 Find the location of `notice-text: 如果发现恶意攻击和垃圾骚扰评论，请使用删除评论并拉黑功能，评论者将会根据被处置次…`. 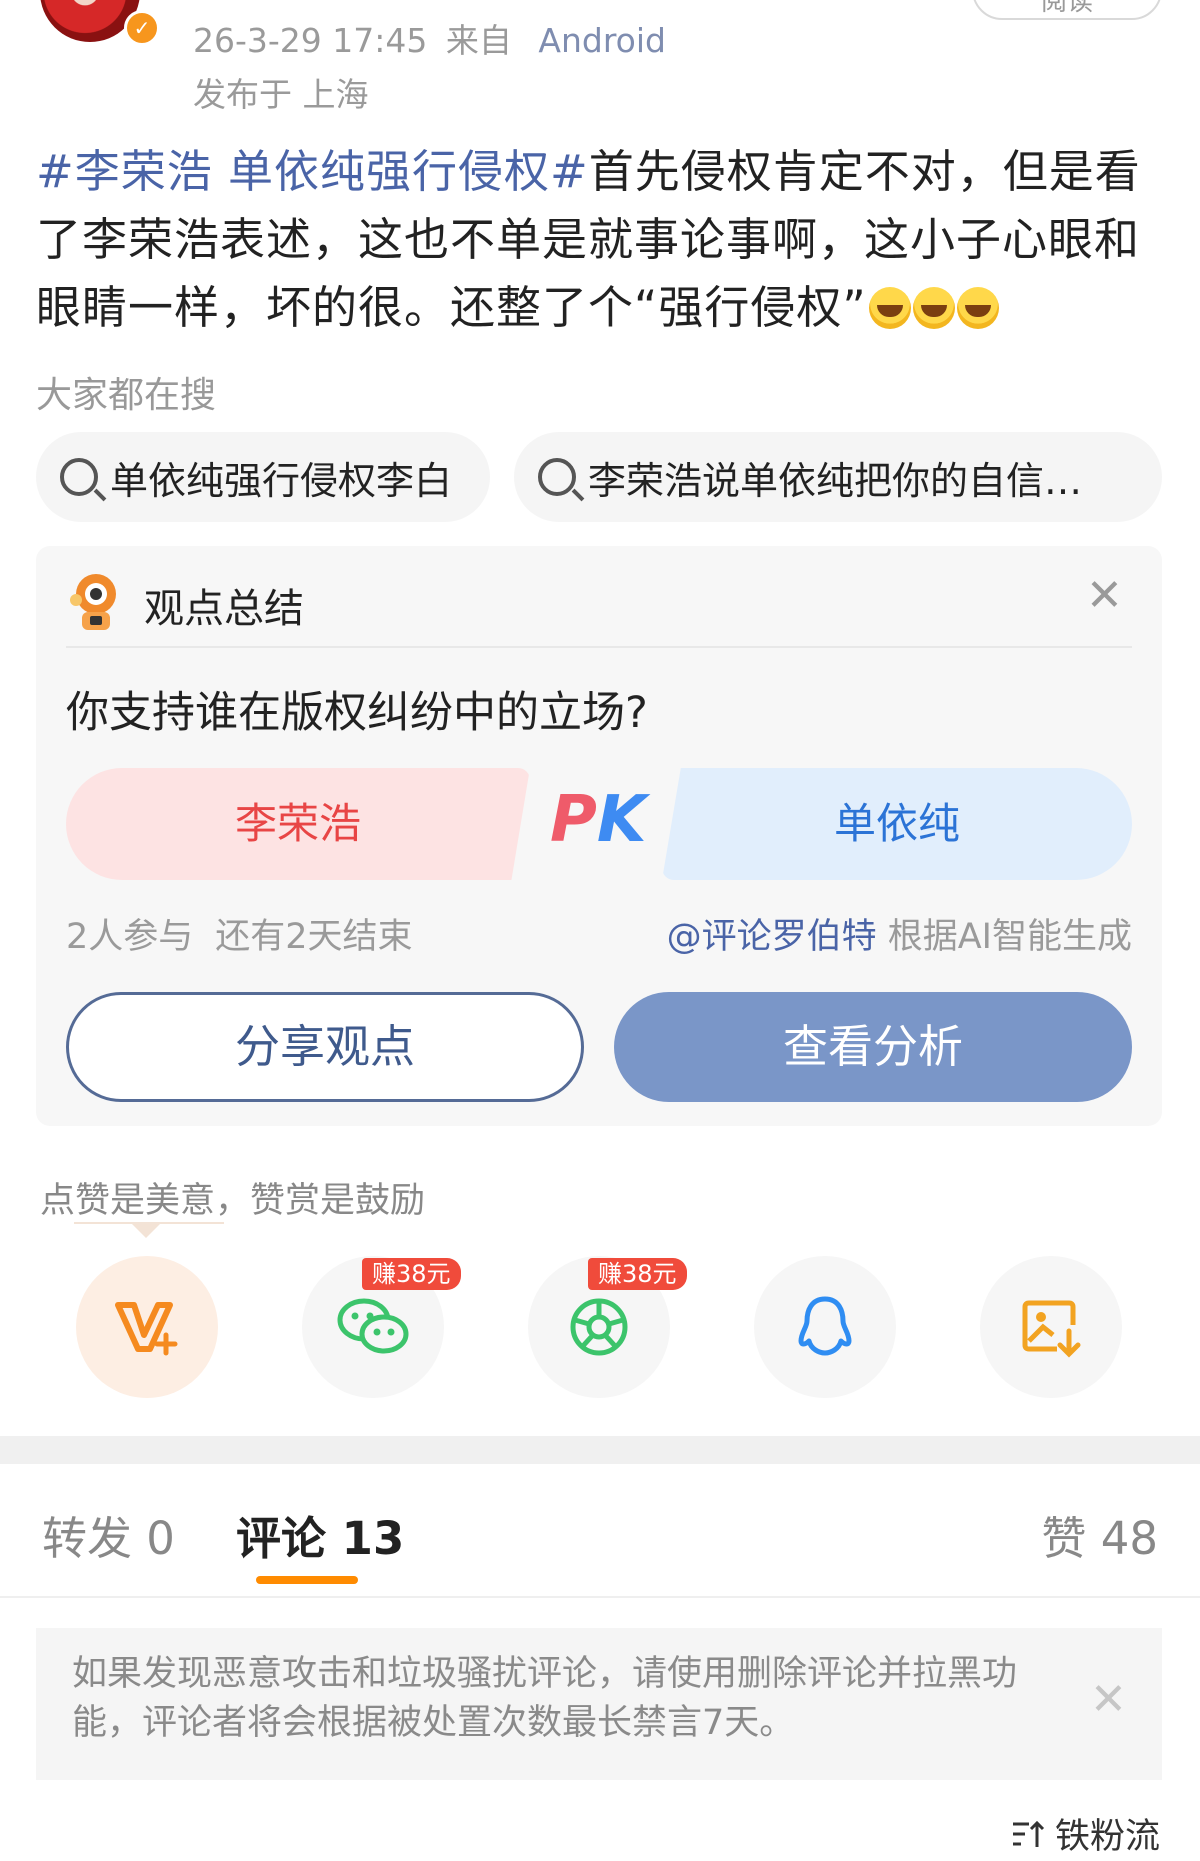

notice-text: 如果发现恶意攻击和垃圾骚扰评论，请使用删除评论并拉黑功能，评论者将会根据被处置次… is located at coordinates (545, 1698).